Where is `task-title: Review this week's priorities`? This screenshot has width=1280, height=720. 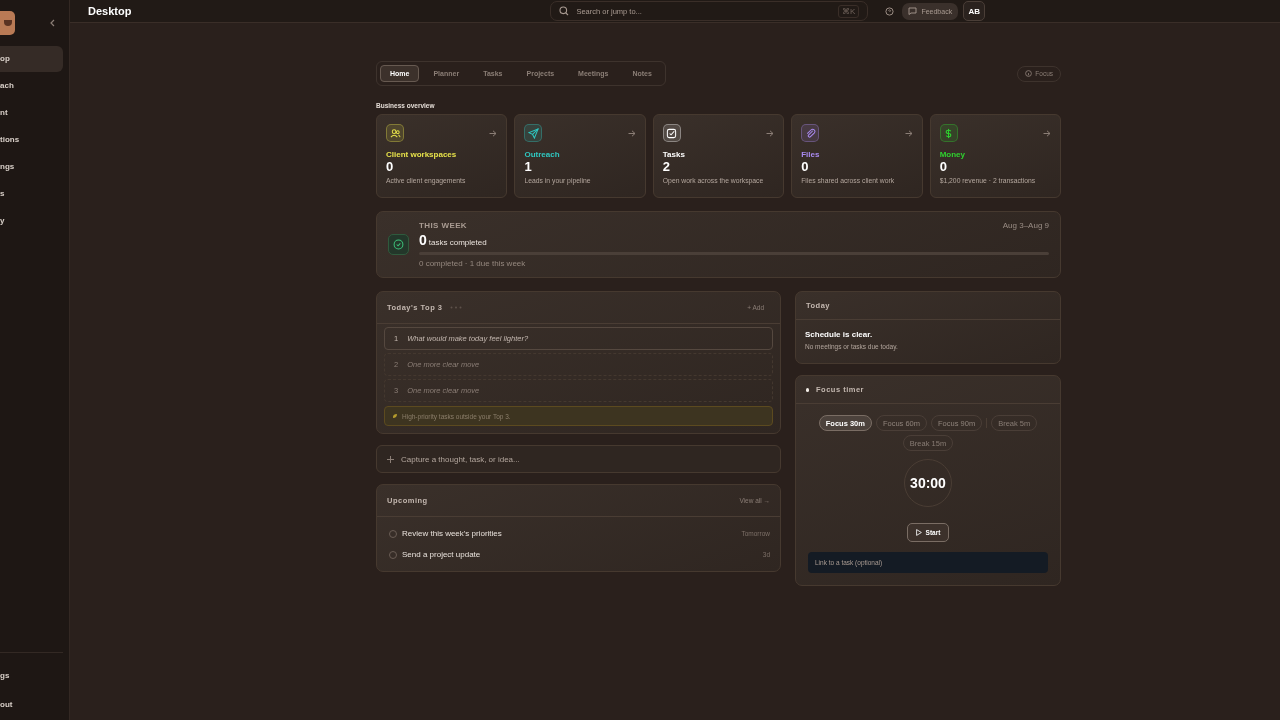
task-title: Review this week's priorities is located at coordinates (452, 533).